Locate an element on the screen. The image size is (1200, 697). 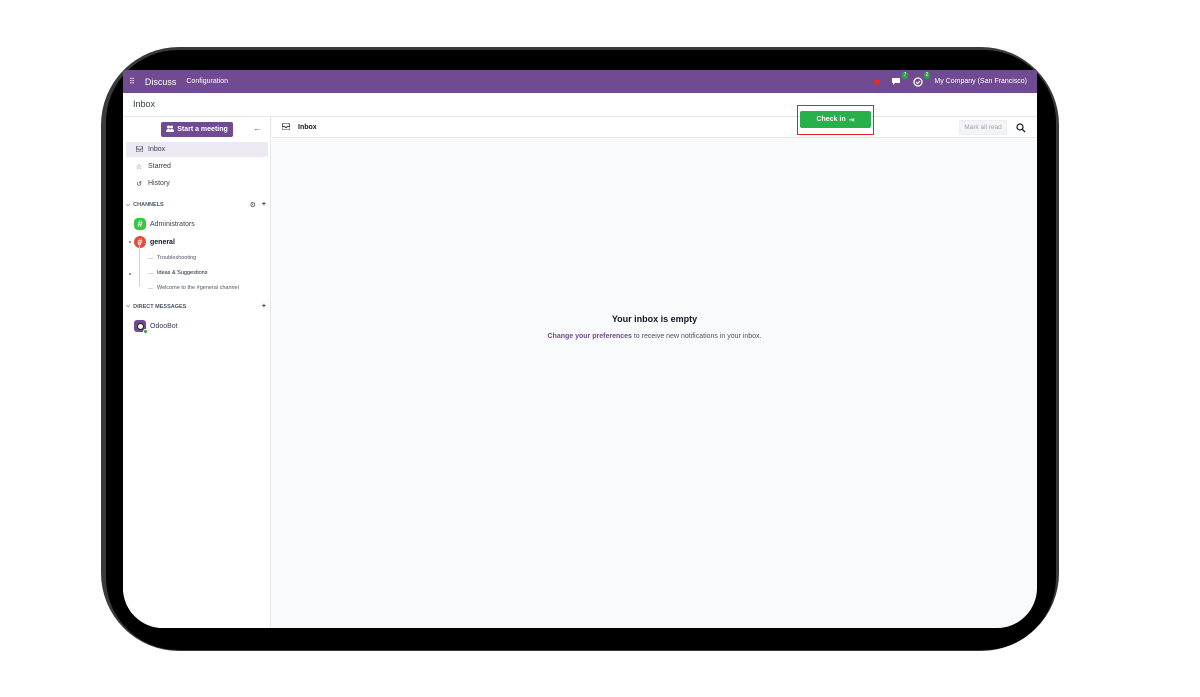
thread-welcome: Welcome to the #general channel is located at coordinates (193, 288).